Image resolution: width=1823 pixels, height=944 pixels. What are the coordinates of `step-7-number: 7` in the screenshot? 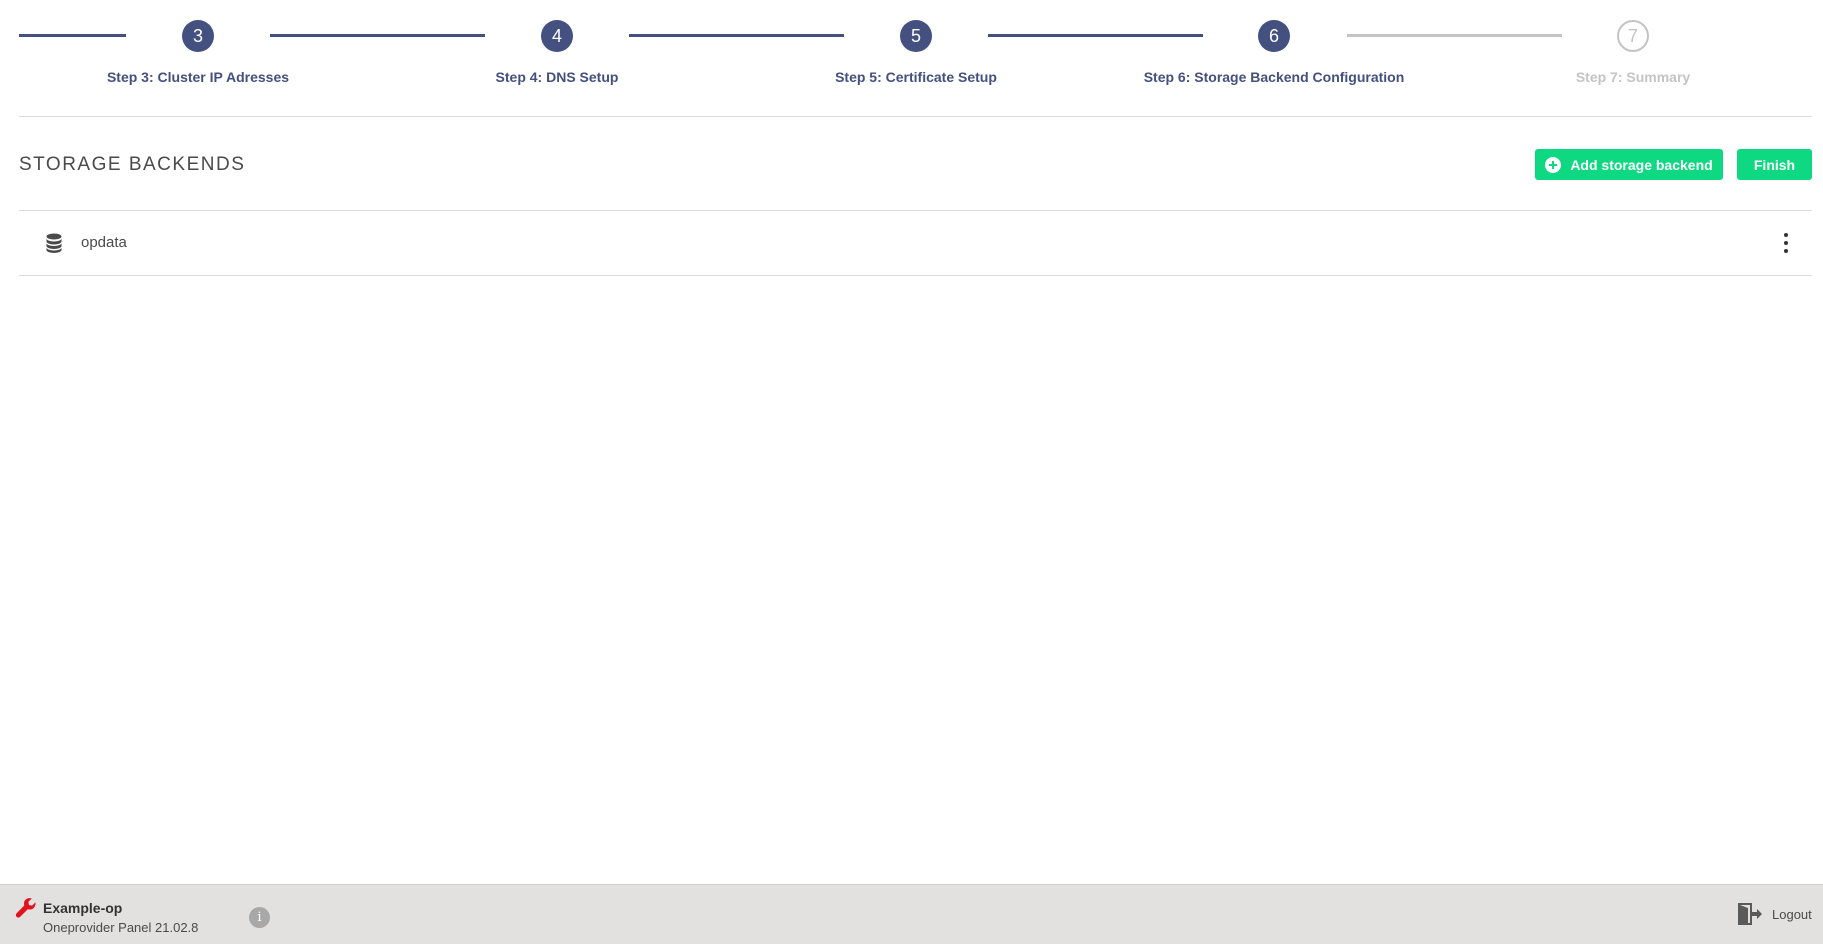 It's located at (1633, 36).